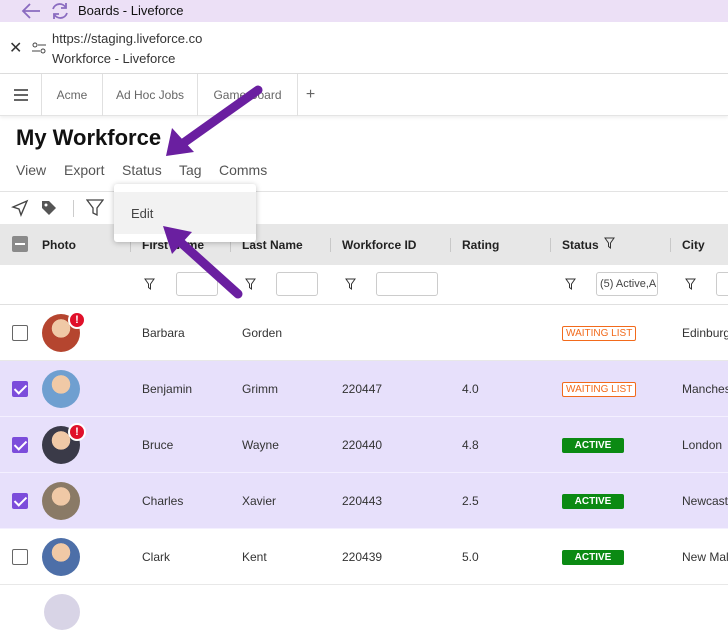 The height and width of the screenshot is (630, 728). What do you see at coordinates (190, 170) in the screenshot?
I see `menu-tag: Tag` at bounding box center [190, 170].